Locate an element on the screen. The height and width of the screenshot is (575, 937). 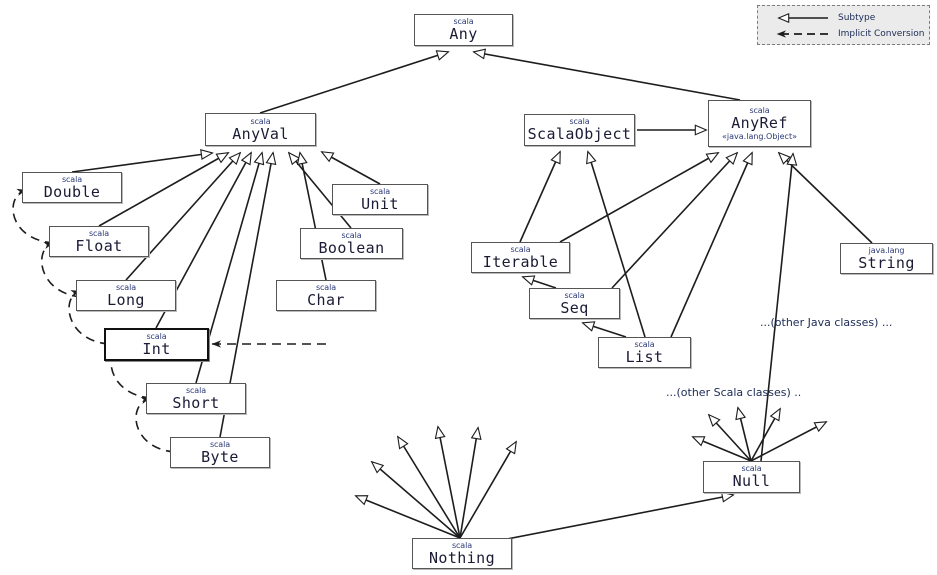
class-node-anyval: scala AnyVal is located at coordinates (260, 129).